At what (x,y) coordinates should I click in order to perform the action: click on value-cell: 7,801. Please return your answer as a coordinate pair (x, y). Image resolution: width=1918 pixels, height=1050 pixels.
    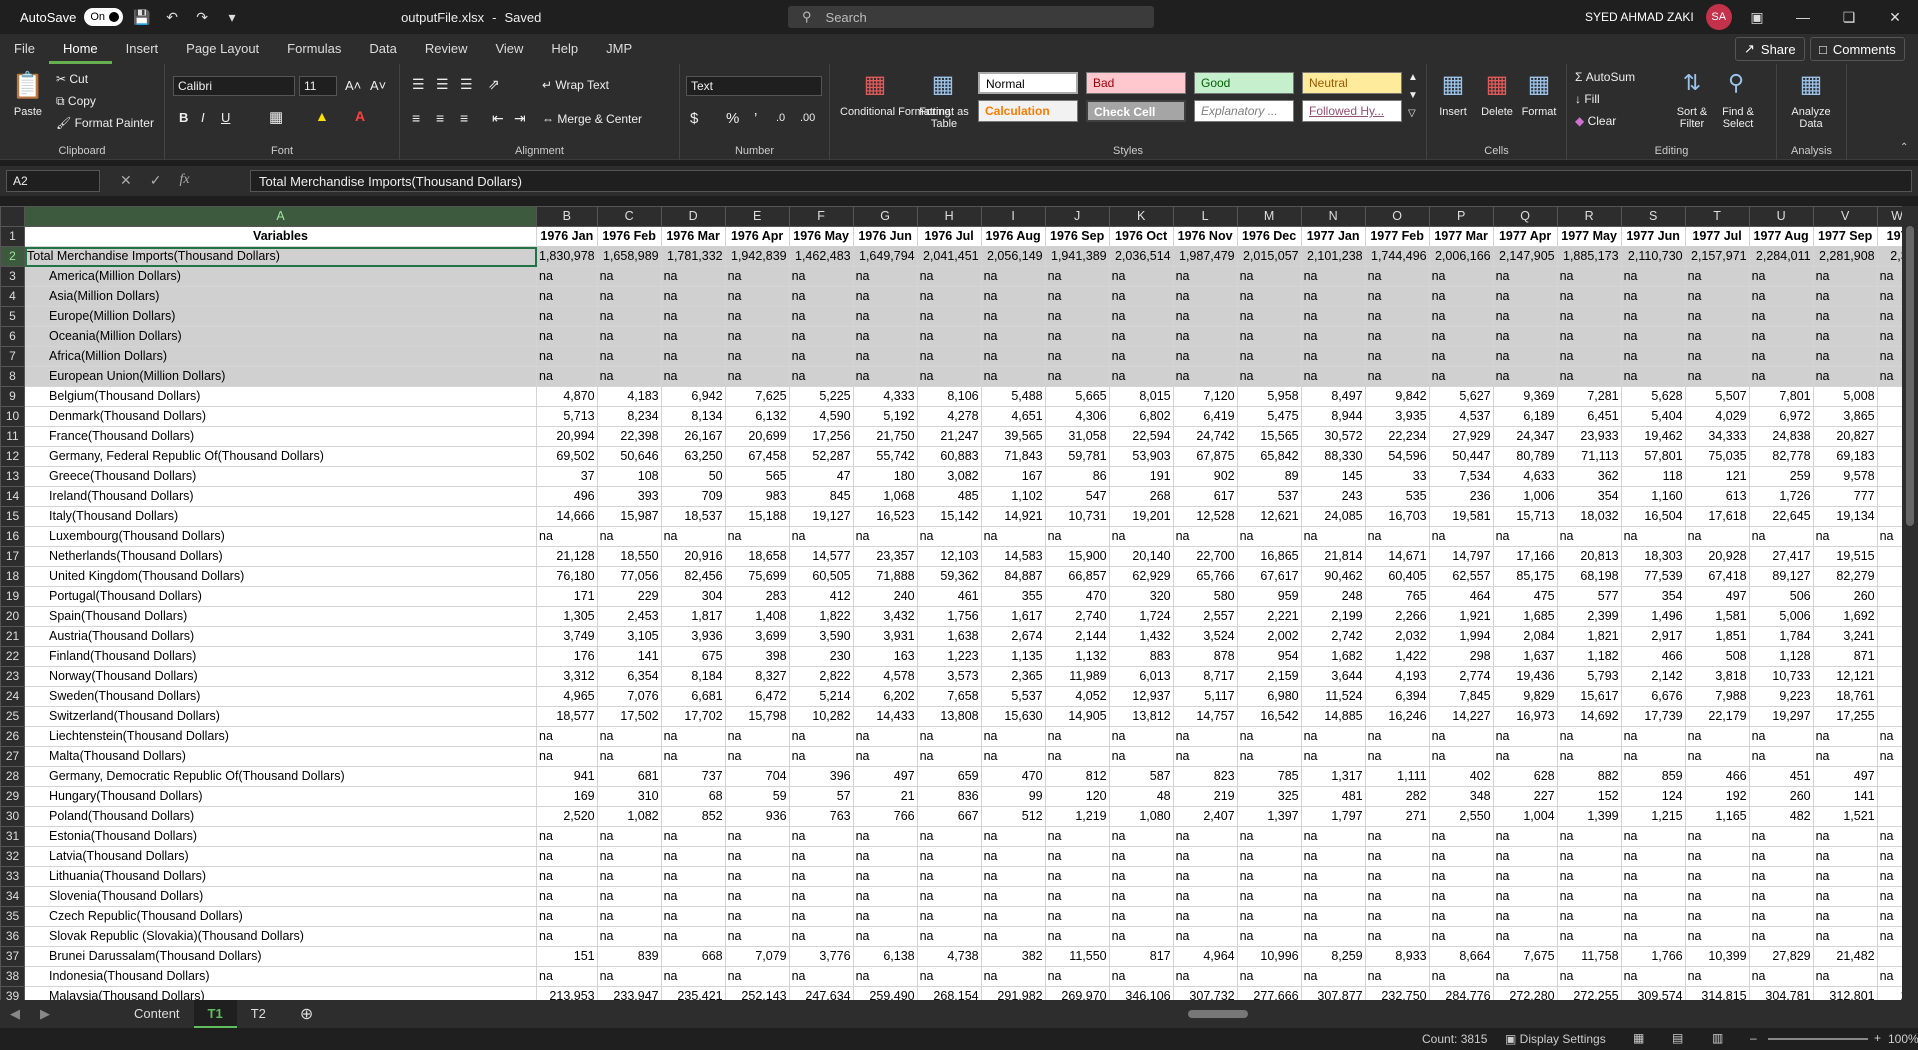
    Looking at the image, I should click on (1781, 396).